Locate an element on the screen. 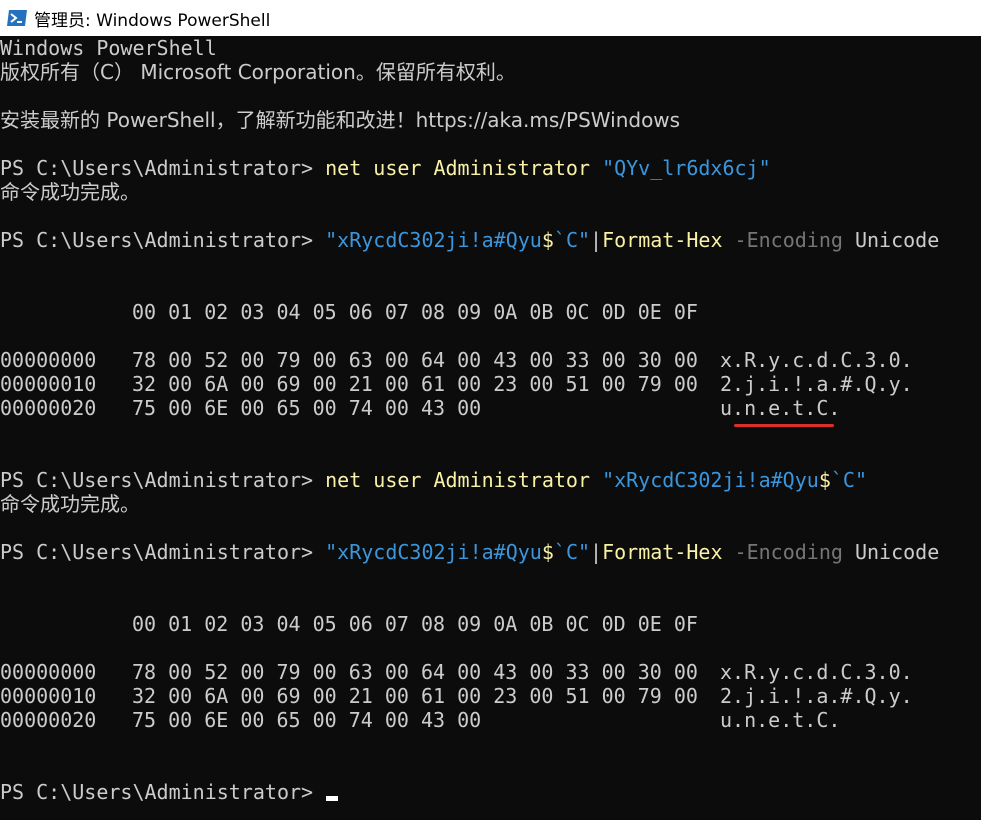 The height and width of the screenshot is (820, 981). text-cursor is located at coordinates (332, 798).